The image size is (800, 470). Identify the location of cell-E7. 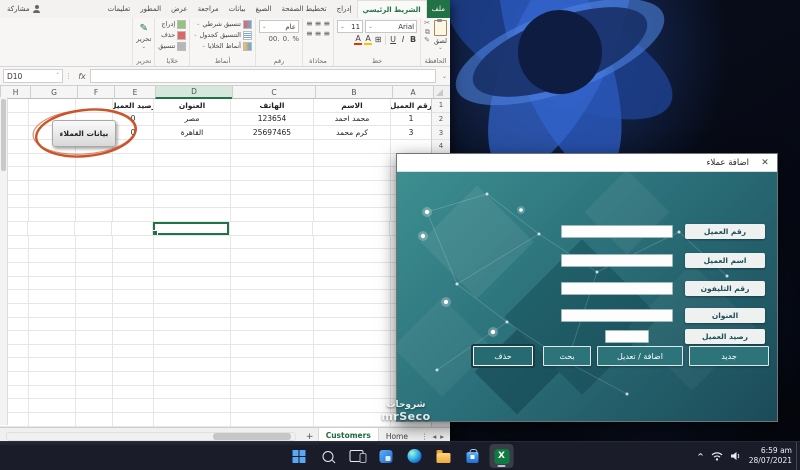
(132, 187).